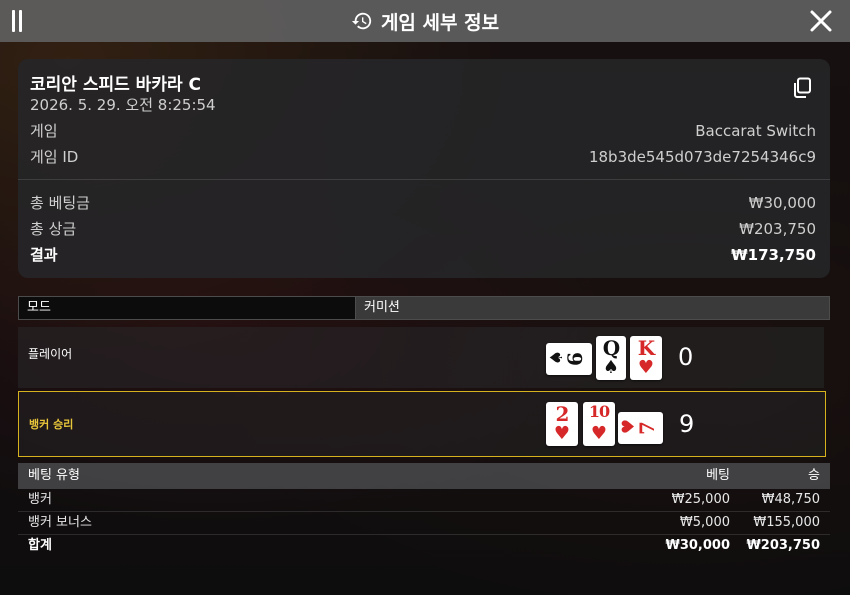 The width and height of the screenshot is (850, 595). I want to click on total-win-label: 총 상금, so click(53, 229).